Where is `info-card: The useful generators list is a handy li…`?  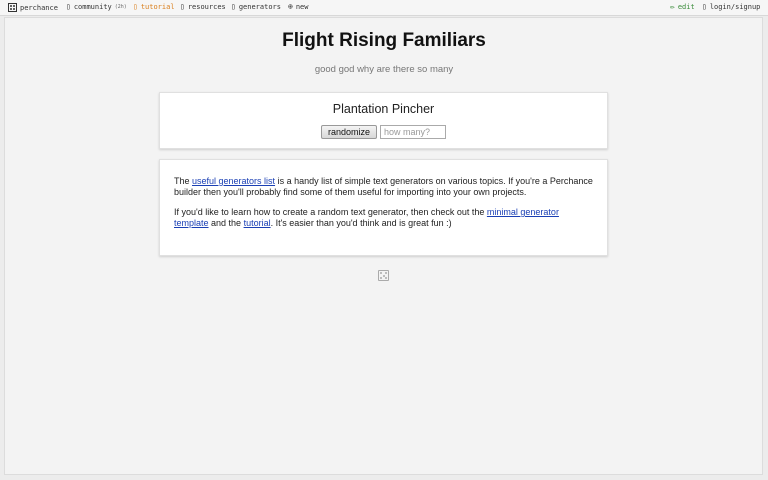
info-card: The useful generators list is a handy li… is located at coordinates (383, 207).